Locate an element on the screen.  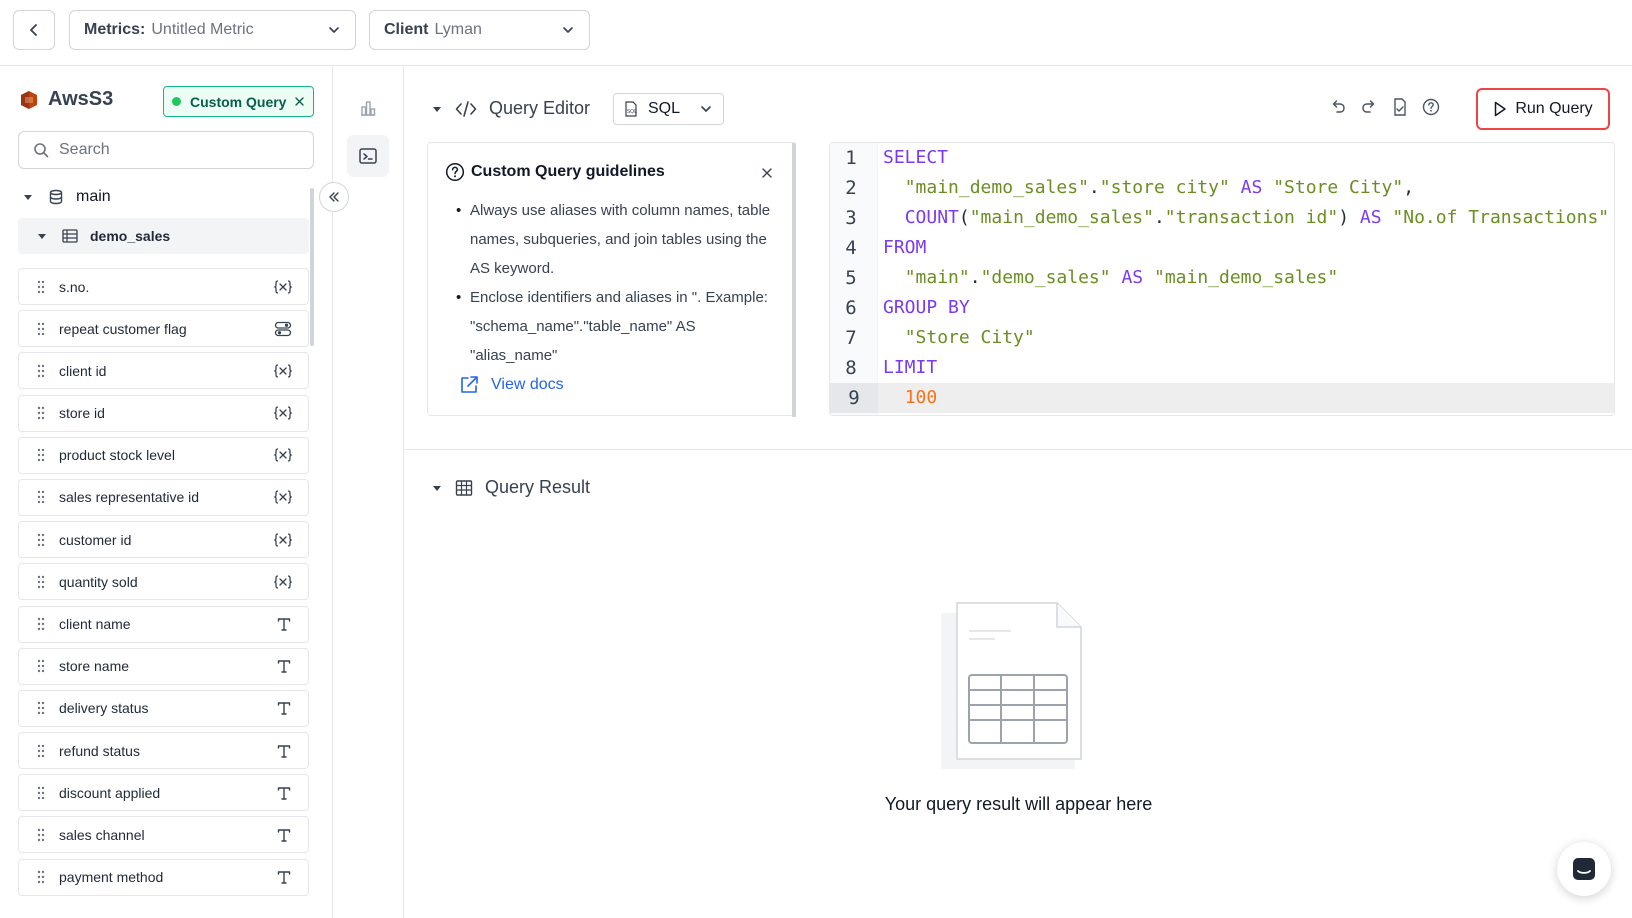
code-line: 8 LIMIT is located at coordinates (1222, 368).